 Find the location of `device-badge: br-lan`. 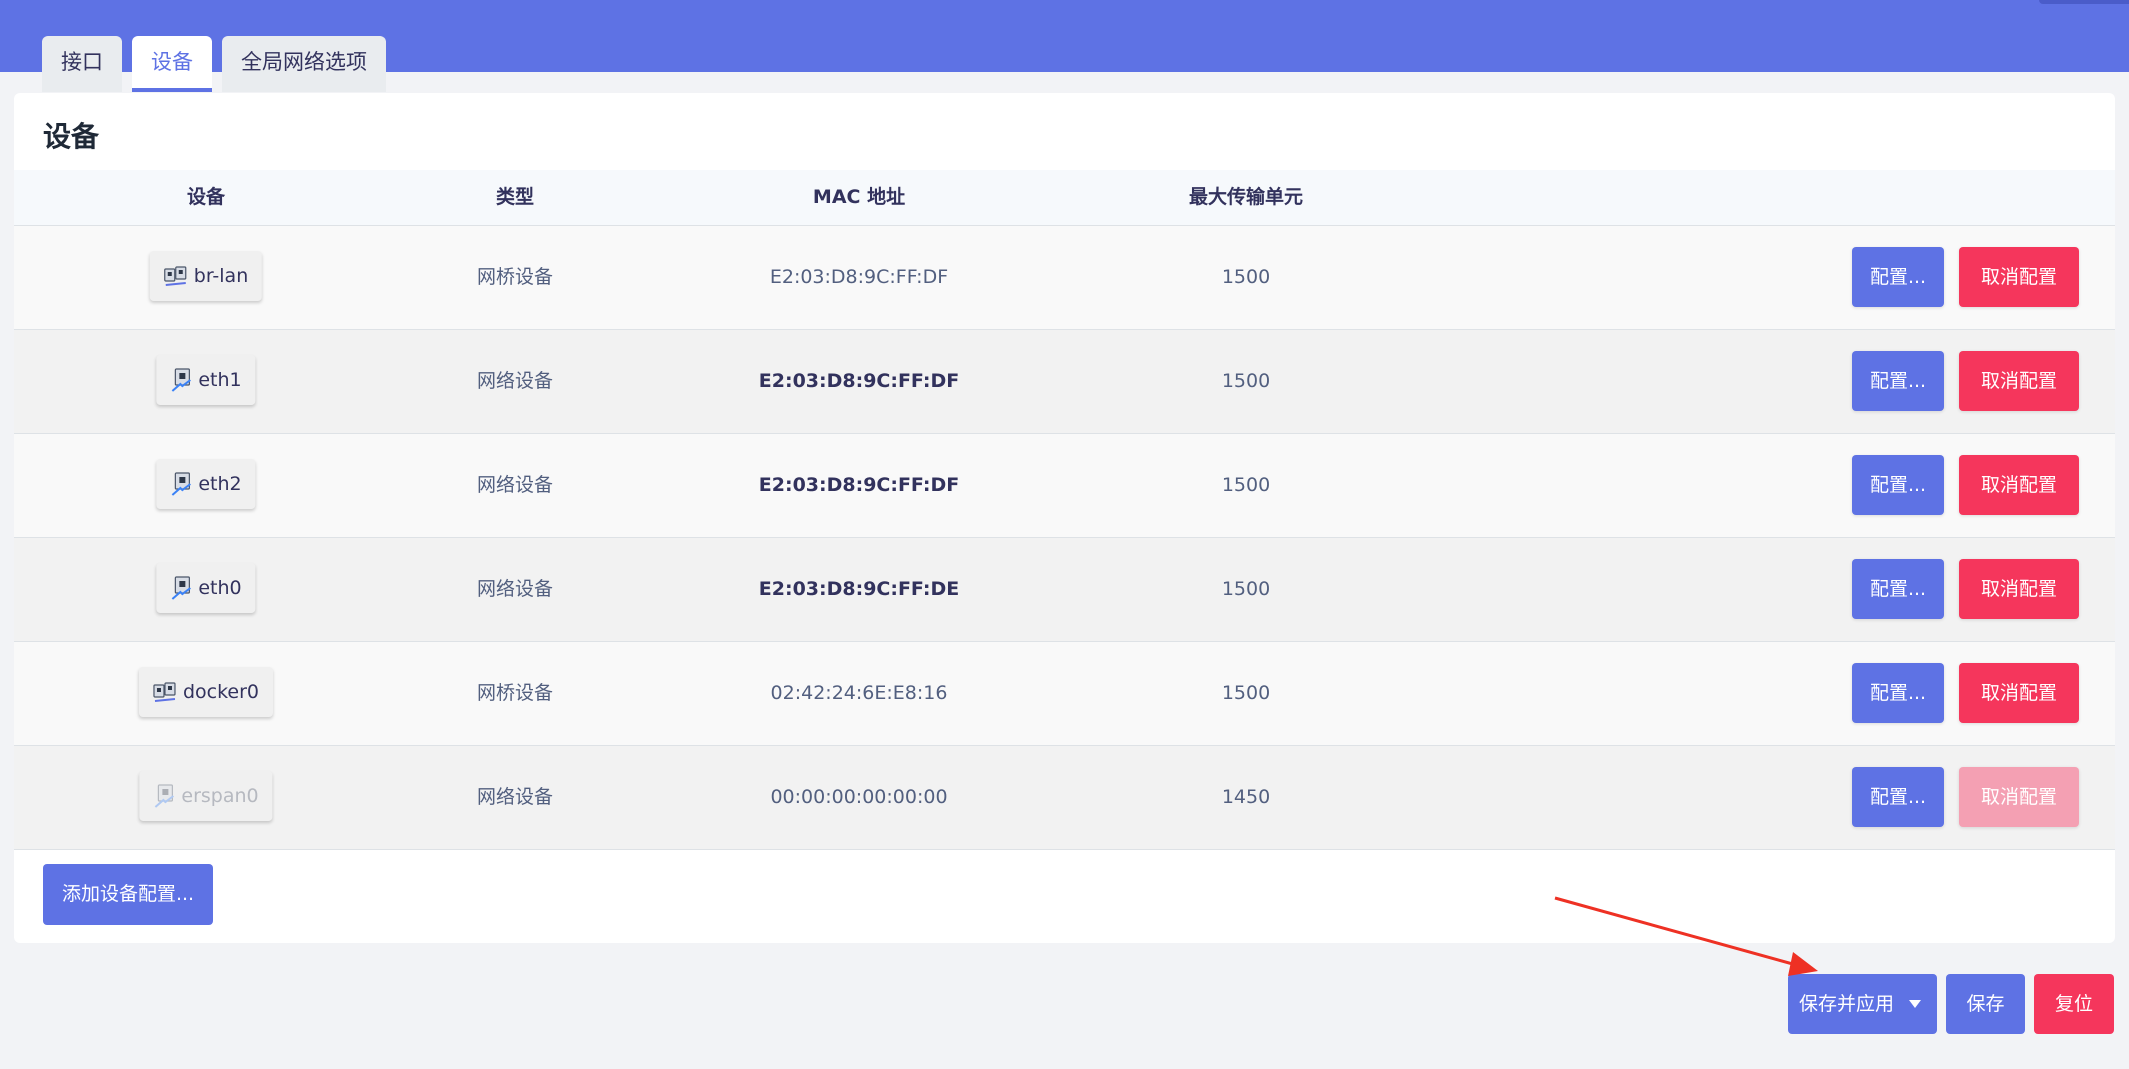

device-badge: br-lan is located at coordinates (206, 276).